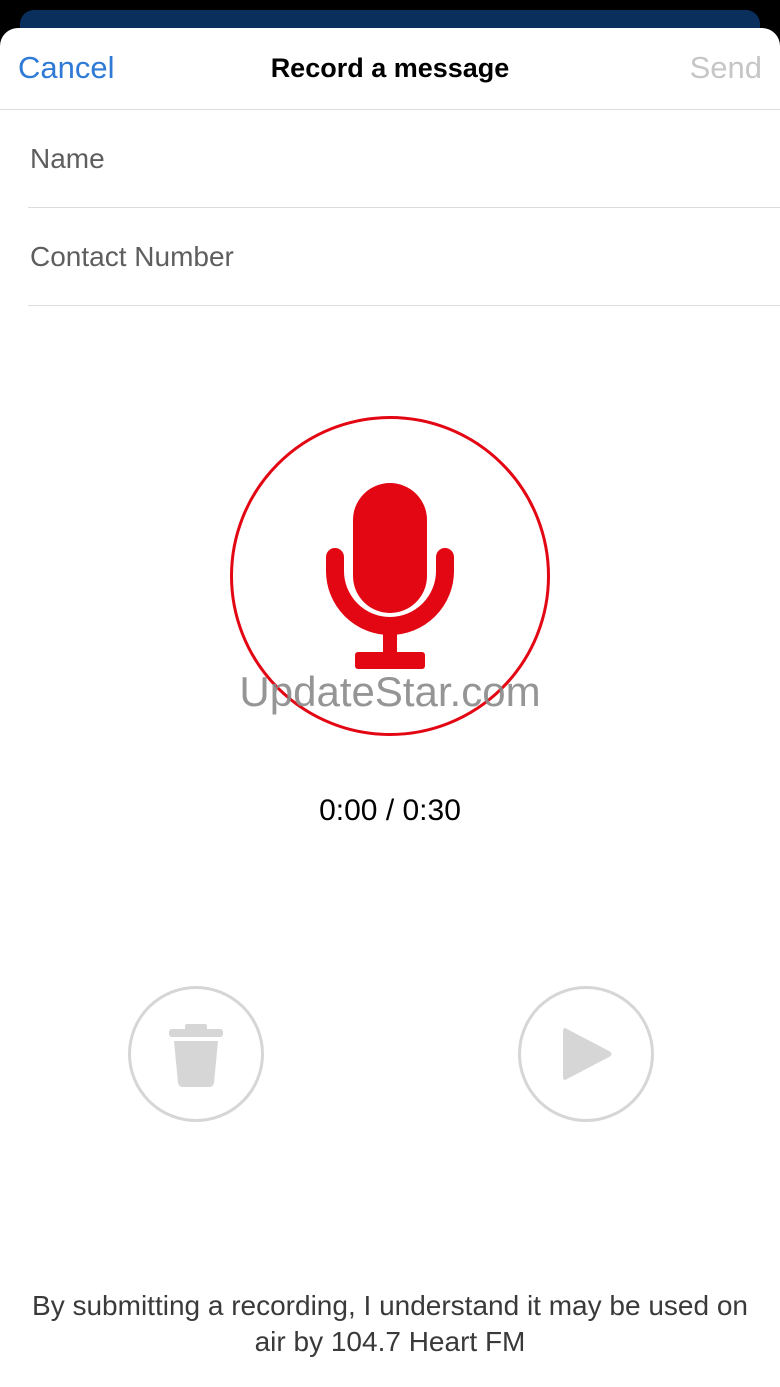 This screenshot has width=780, height=1387. I want to click on page-title: Record a message, so click(390, 68).